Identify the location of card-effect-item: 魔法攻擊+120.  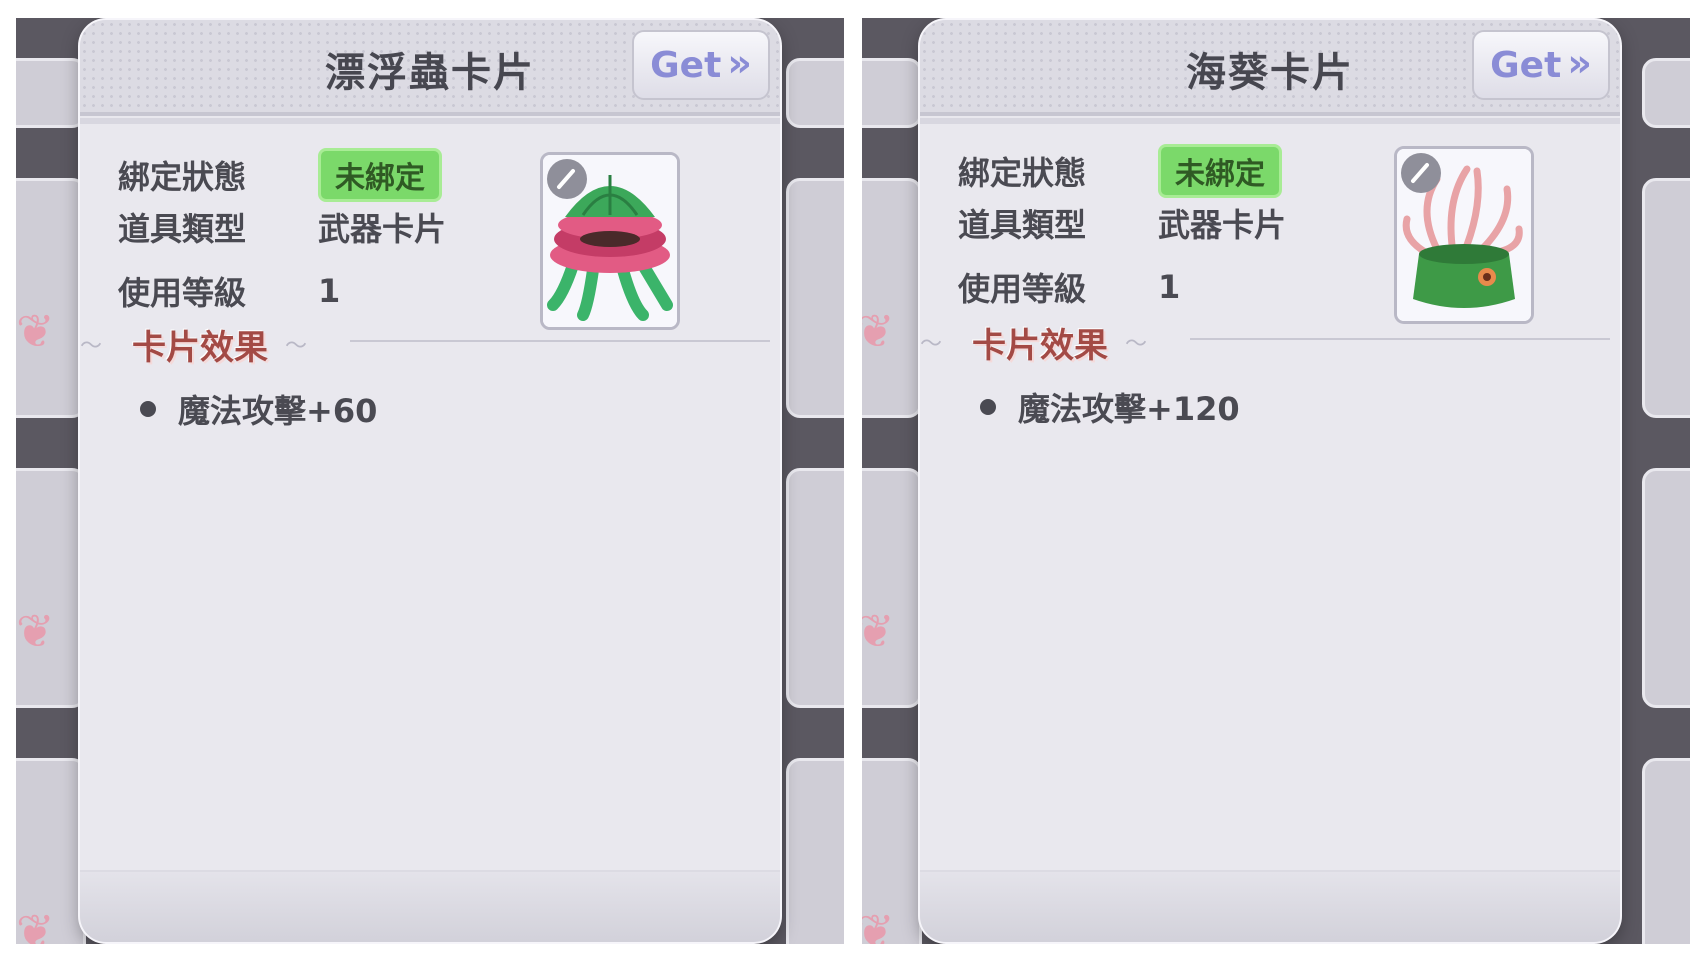
(1110, 407).